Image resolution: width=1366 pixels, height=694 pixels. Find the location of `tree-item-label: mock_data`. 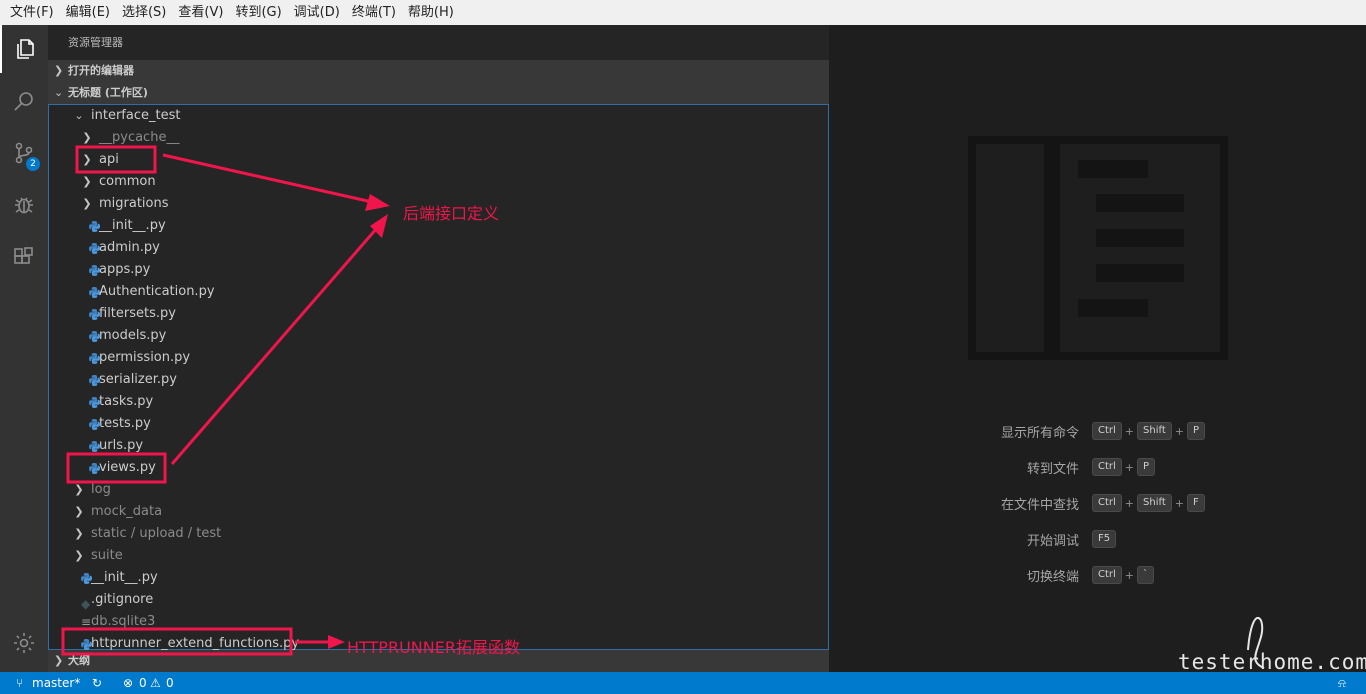

tree-item-label: mock_data is located at coordinates (127, 511).